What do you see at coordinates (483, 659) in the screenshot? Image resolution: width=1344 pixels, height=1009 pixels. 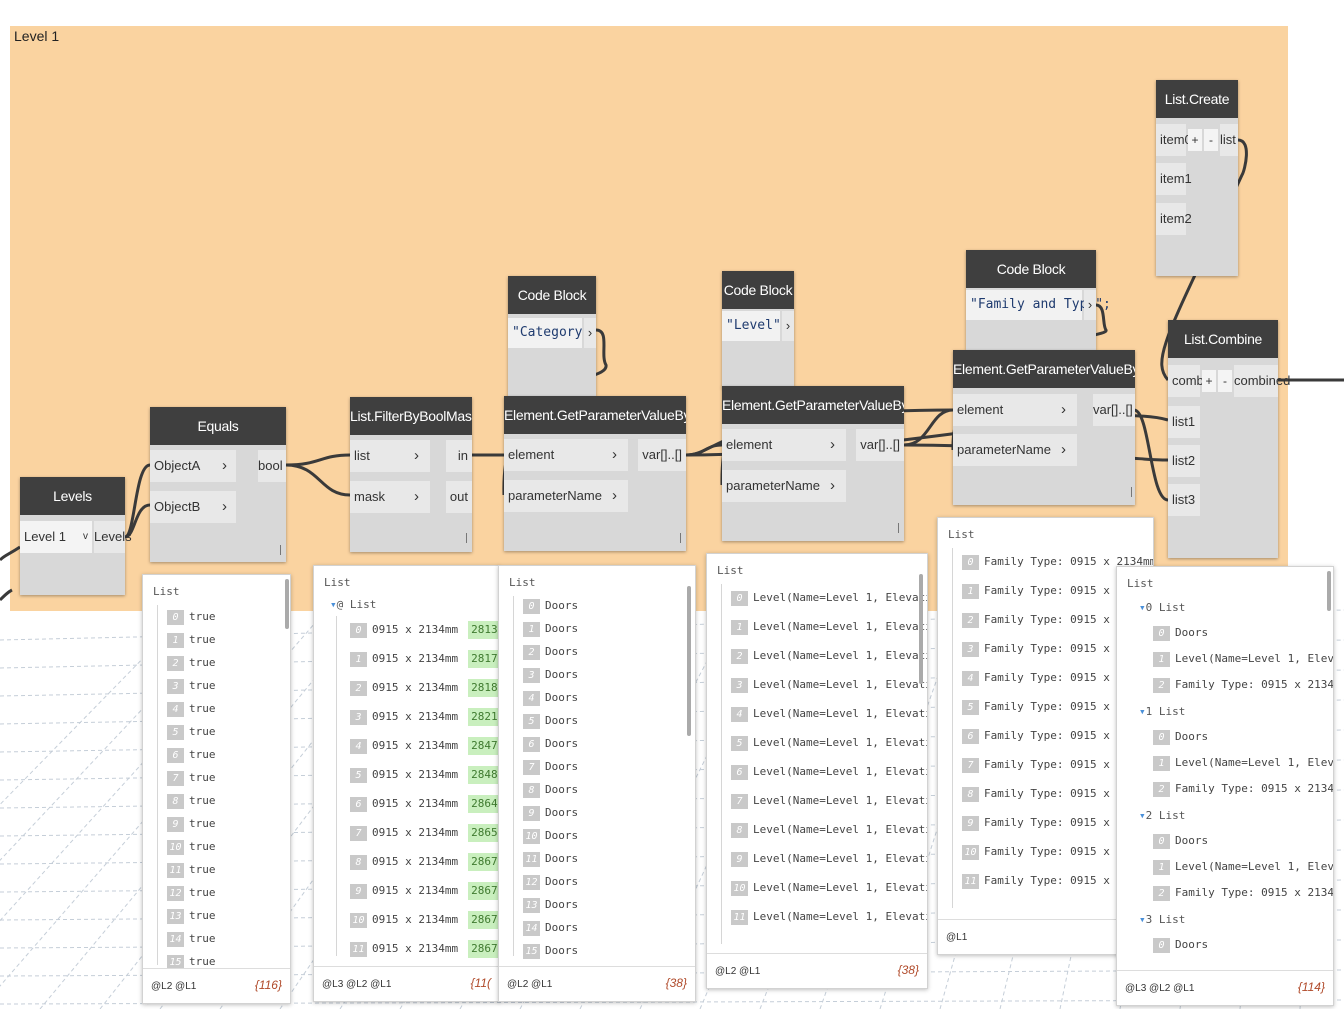 I see `element-id-badge: 281743` at bounding box center [483, 659].